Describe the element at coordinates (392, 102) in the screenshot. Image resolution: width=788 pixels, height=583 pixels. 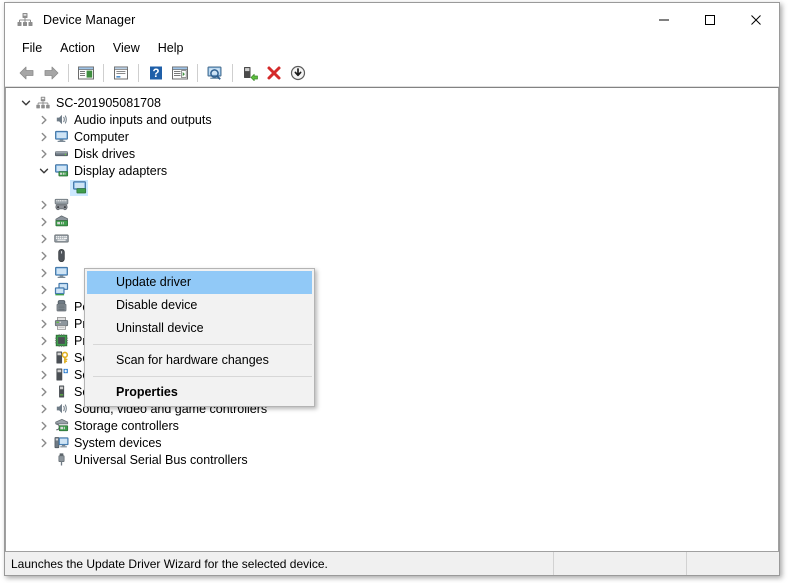
I see `tree-row-root: SC-201905081708` at that location.